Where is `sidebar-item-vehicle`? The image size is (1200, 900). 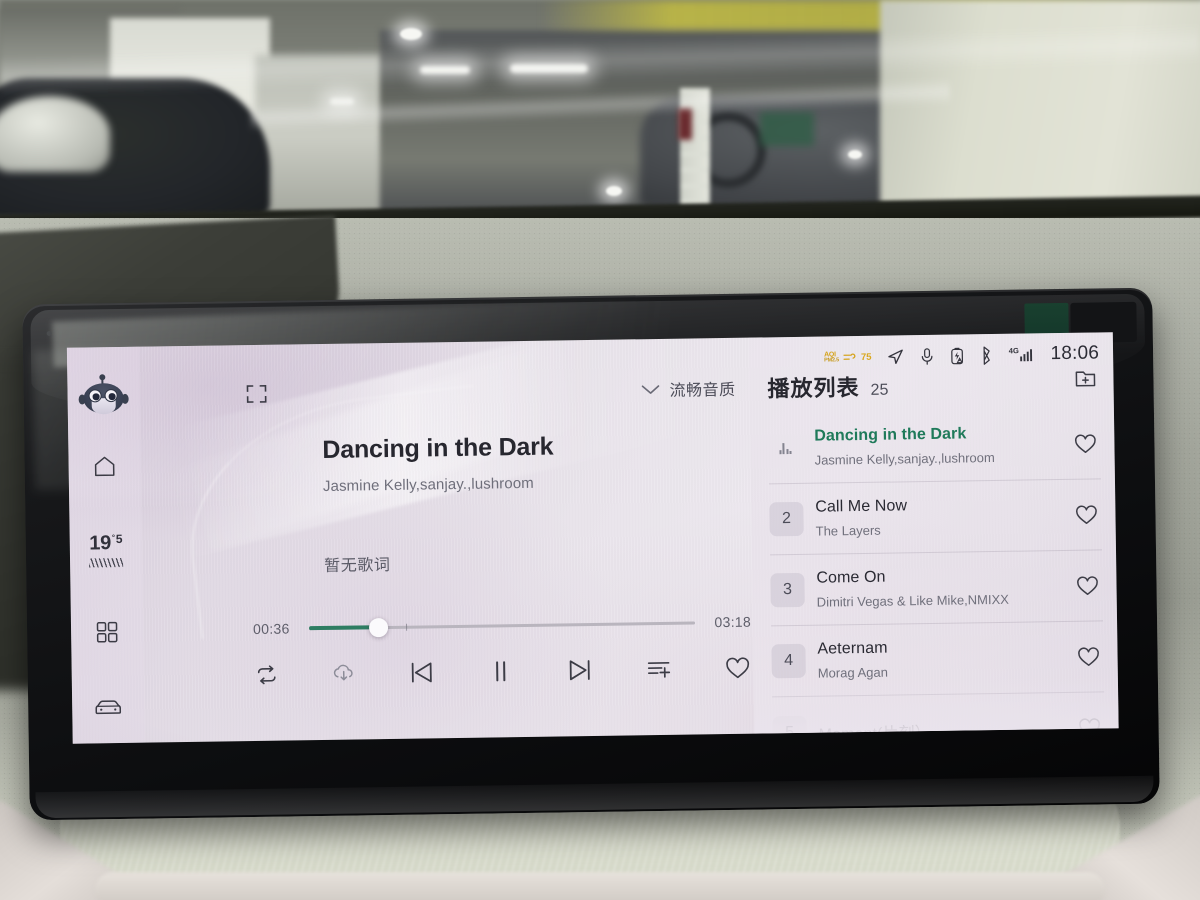
sidebar-item-vehicle is located at coordinates (108, 706).